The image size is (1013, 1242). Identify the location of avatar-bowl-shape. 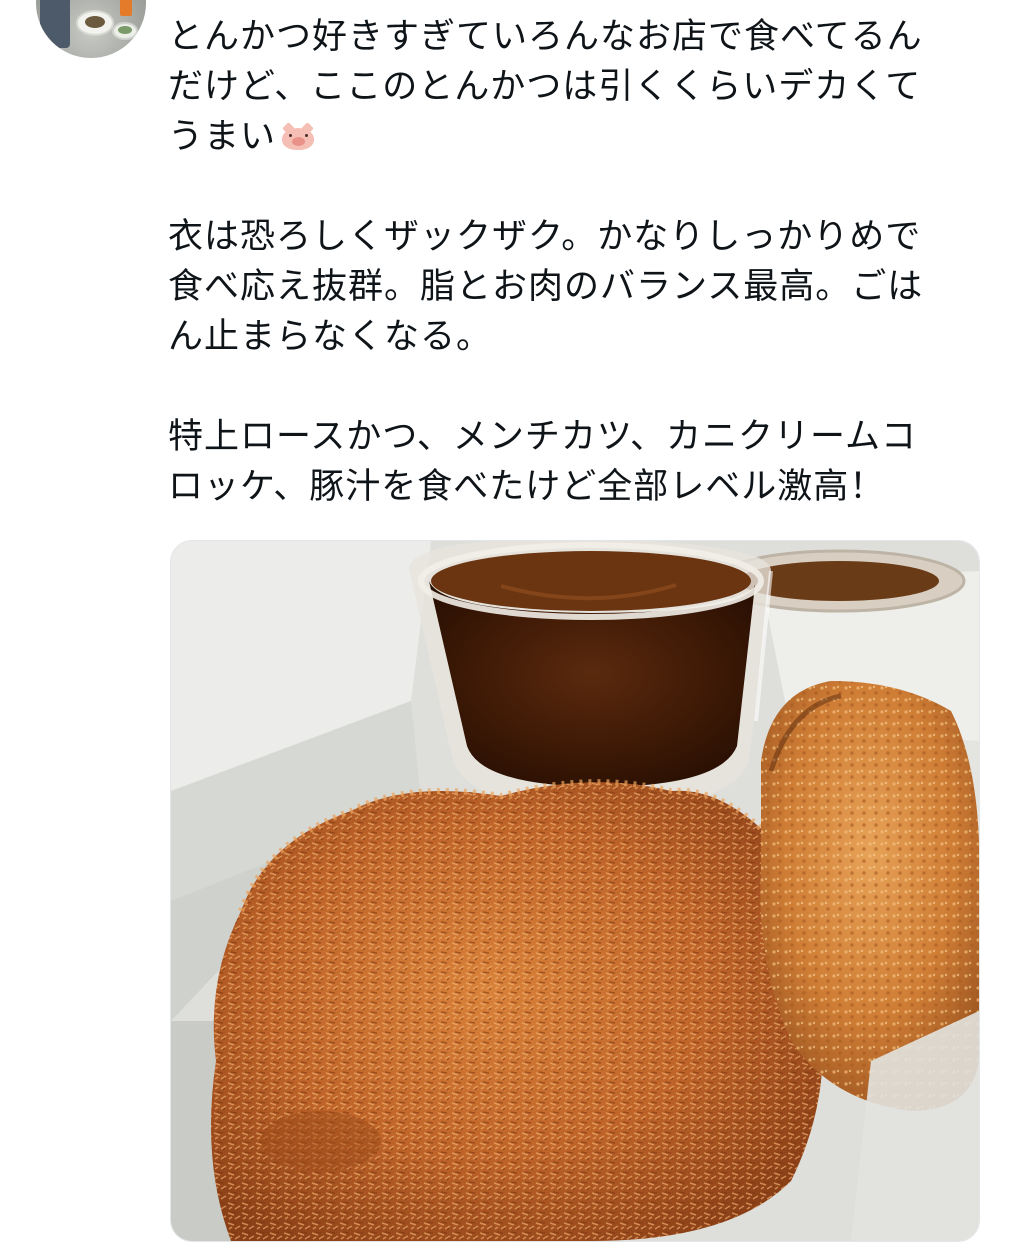
(95, 23).